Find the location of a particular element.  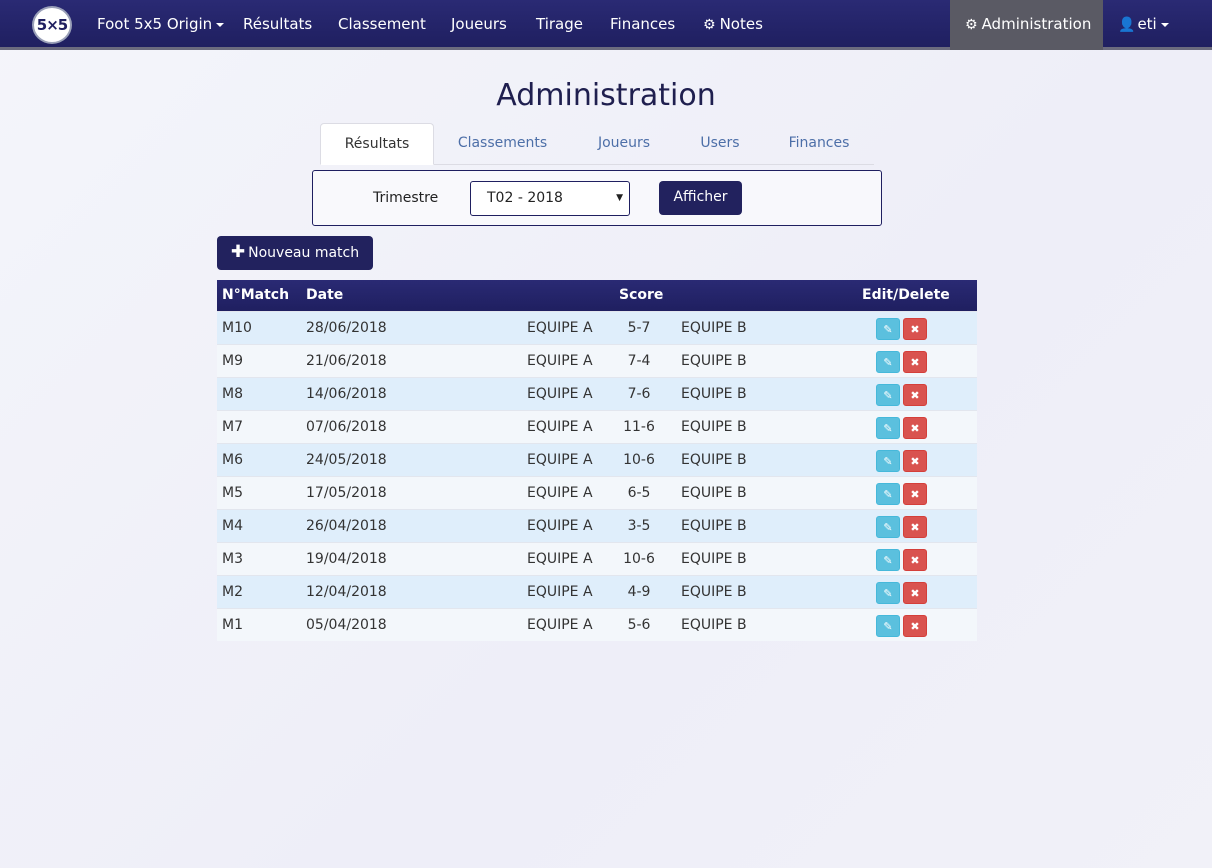

match-number: M4 is located at coordinates (232, 526).